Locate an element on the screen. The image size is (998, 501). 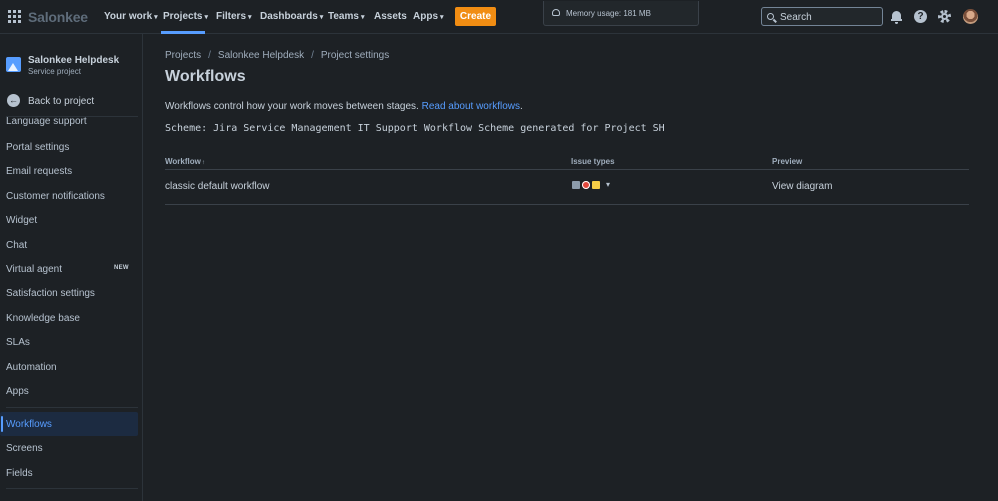
sidebar-item-label: Widget is located at coordinates (22, 220).